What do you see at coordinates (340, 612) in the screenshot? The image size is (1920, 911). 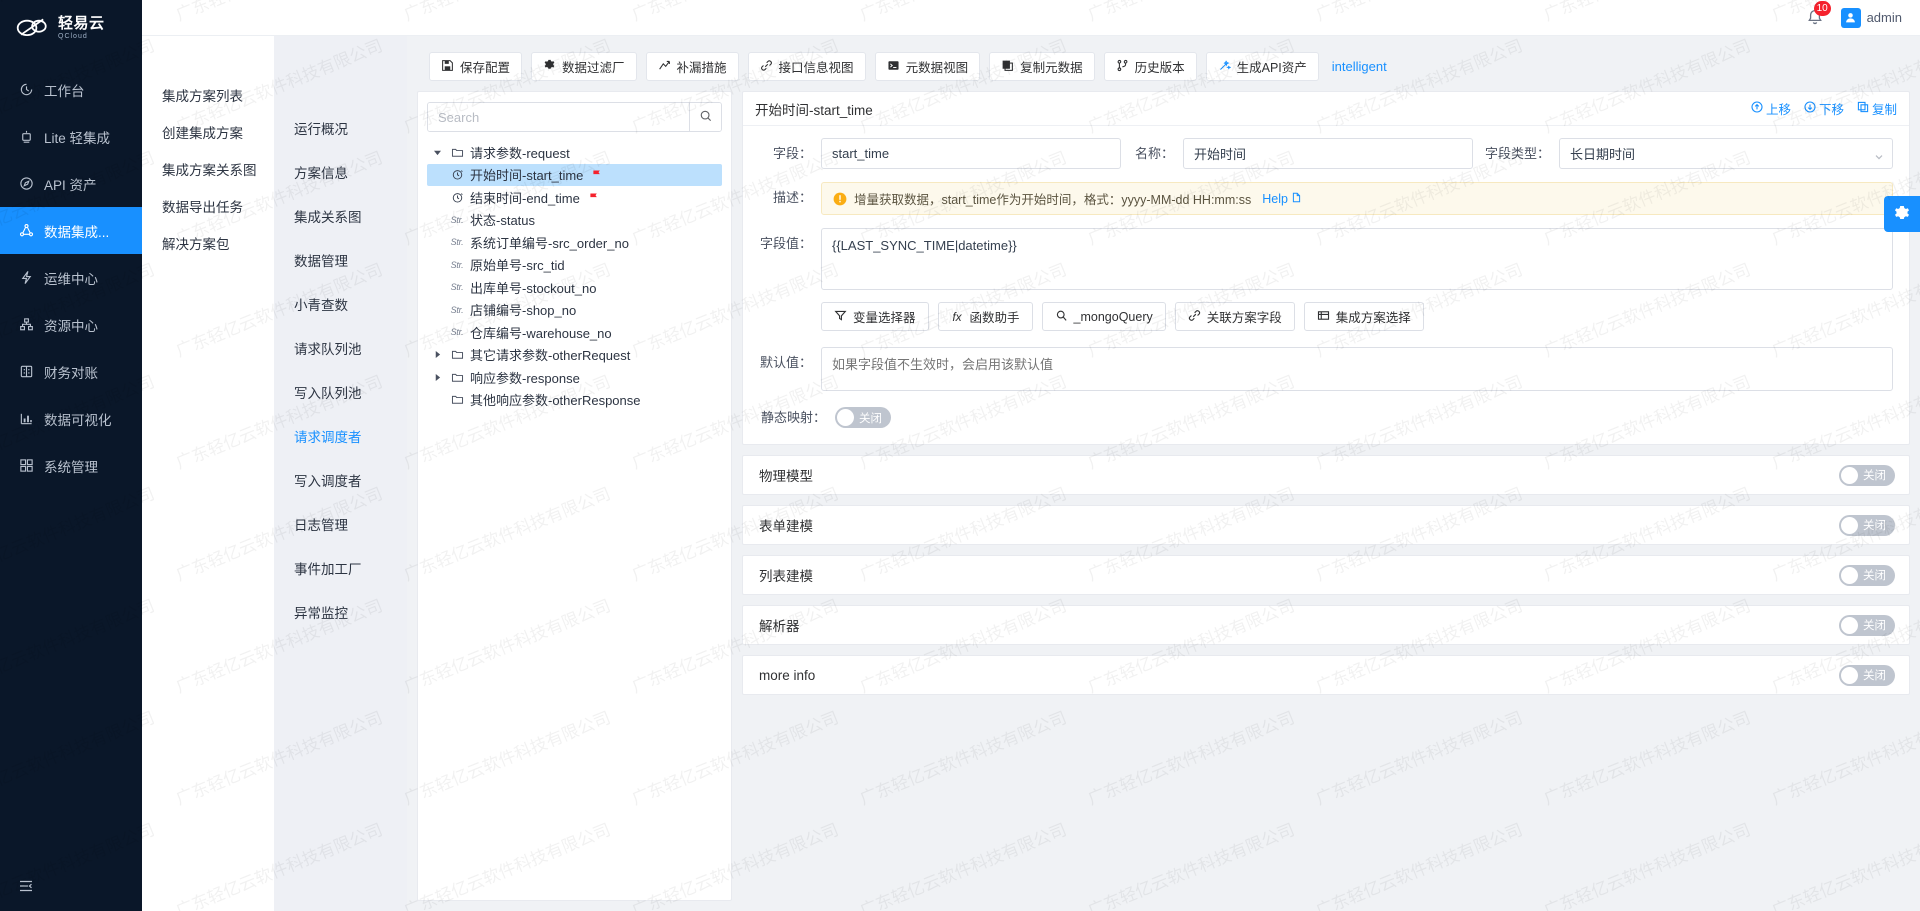 I see `tab-exception-monitor: 异常监控` at bounding box center [340, 612].